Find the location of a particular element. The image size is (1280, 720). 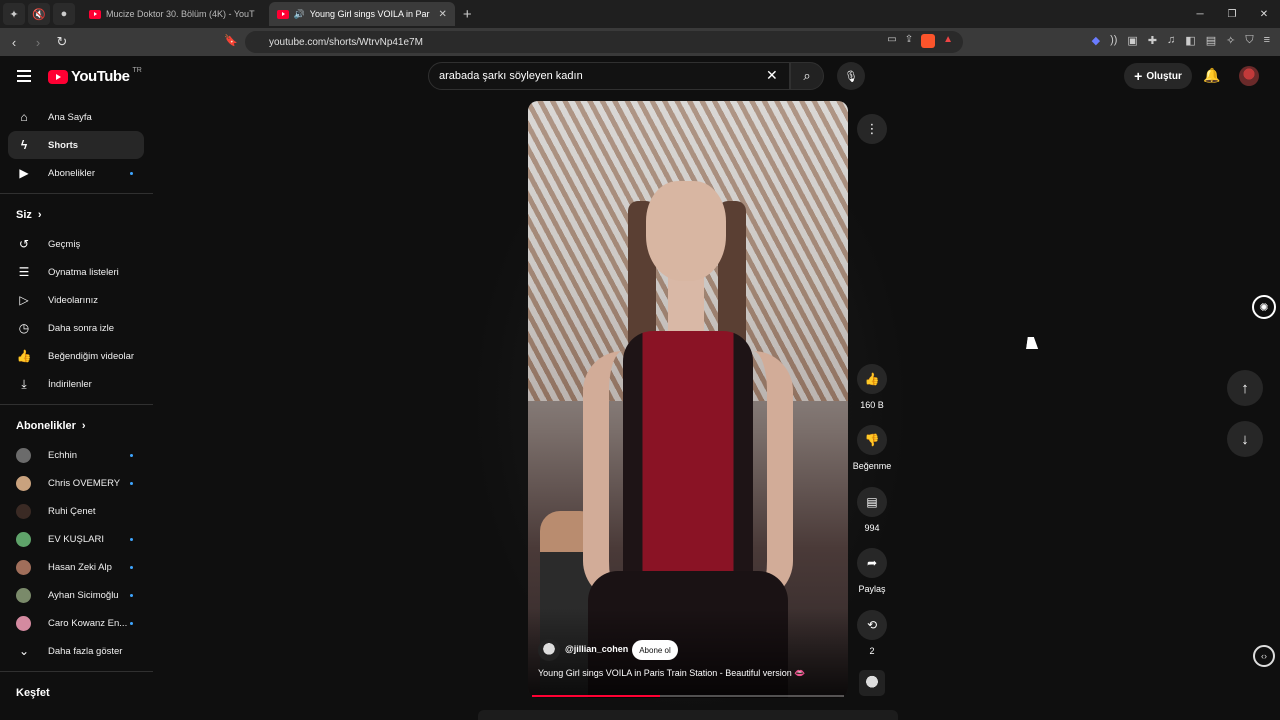

sidebar-section-you: Siz › is located at coordinates (76, 215).